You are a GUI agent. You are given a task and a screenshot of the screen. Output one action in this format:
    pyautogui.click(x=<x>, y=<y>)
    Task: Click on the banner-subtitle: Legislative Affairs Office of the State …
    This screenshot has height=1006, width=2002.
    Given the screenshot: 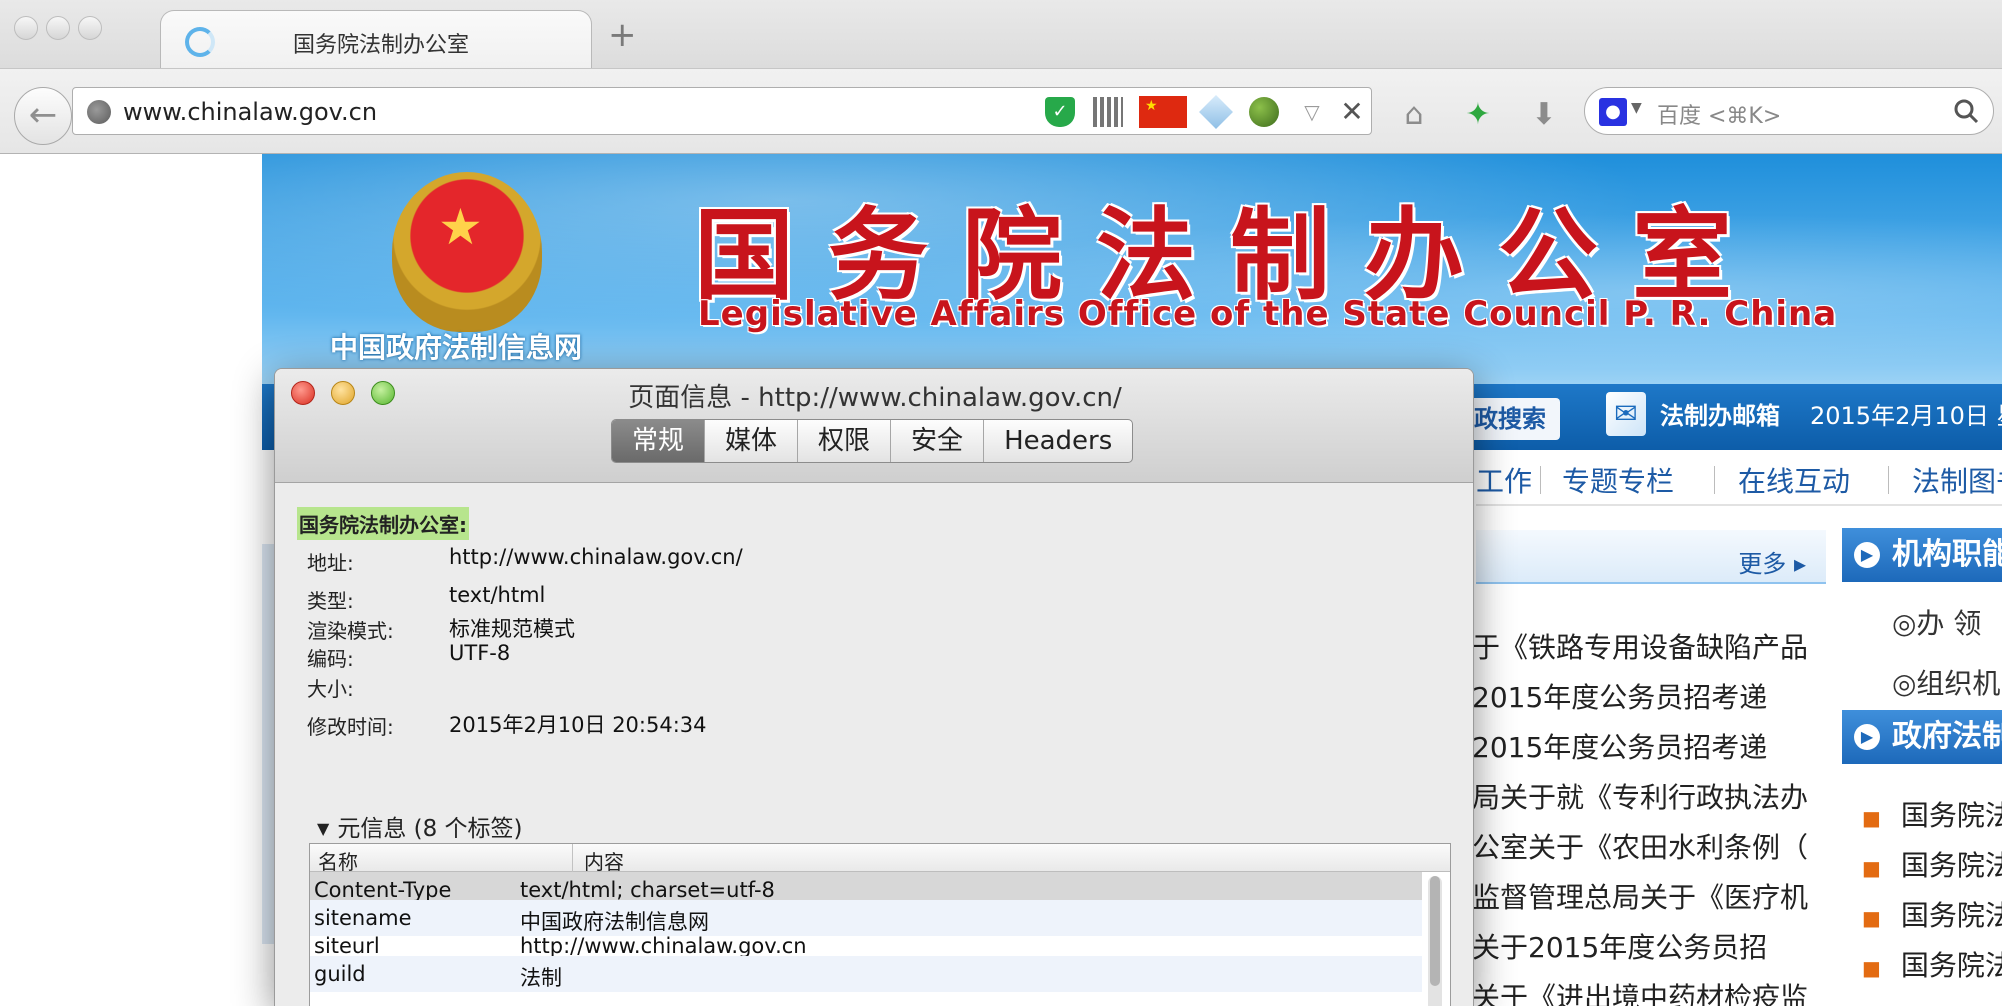 What is the action you would take?
    pyautogui.click(x=1268, y=314)
    